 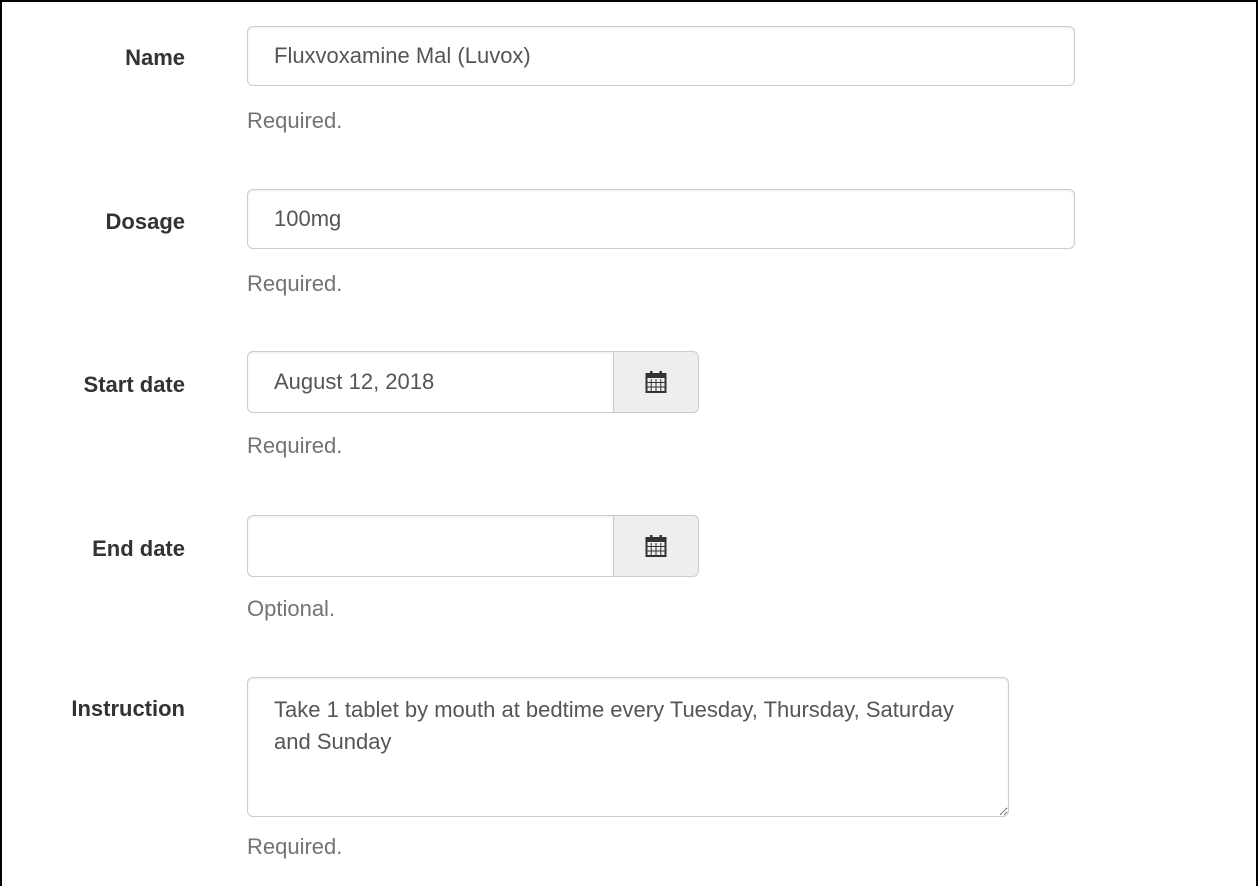 What do you see at coordinates (430, 382) in the screenshot?
I see `start-date-input` at bounding box center [430, 382].